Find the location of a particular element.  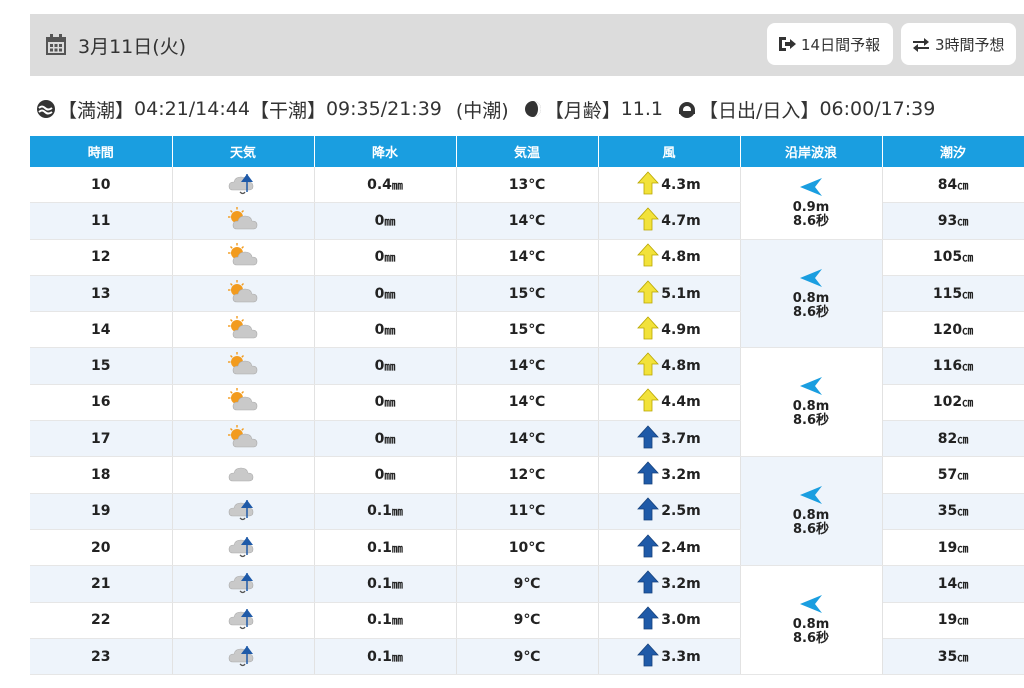

wind-value: 4.8m is located at coordinates (681, 366).